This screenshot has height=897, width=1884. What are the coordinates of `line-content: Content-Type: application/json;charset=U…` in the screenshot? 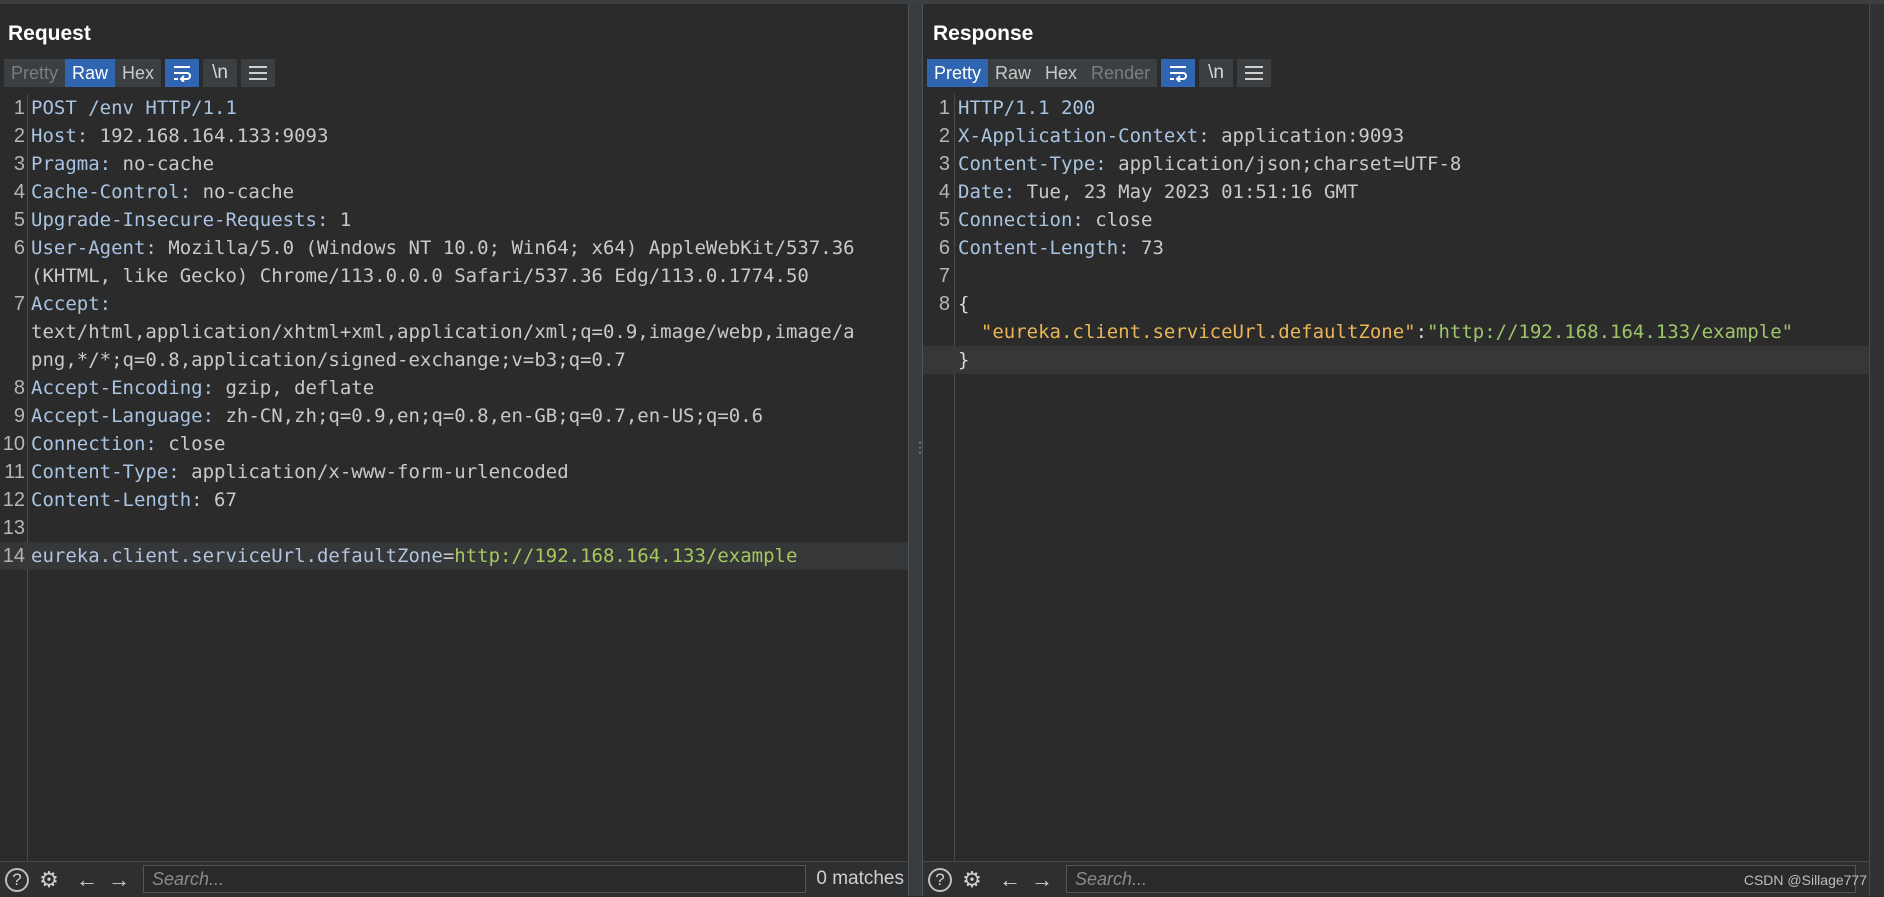 It's located at (1209, 164).